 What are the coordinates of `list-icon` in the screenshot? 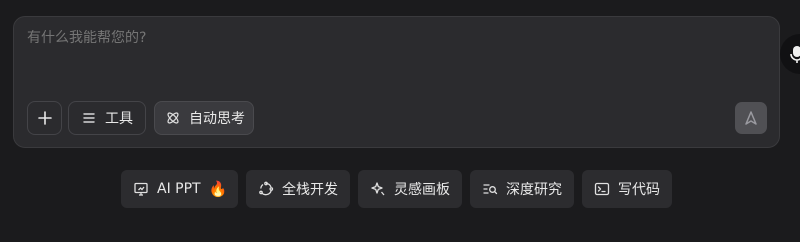 It's located at (89, 118).